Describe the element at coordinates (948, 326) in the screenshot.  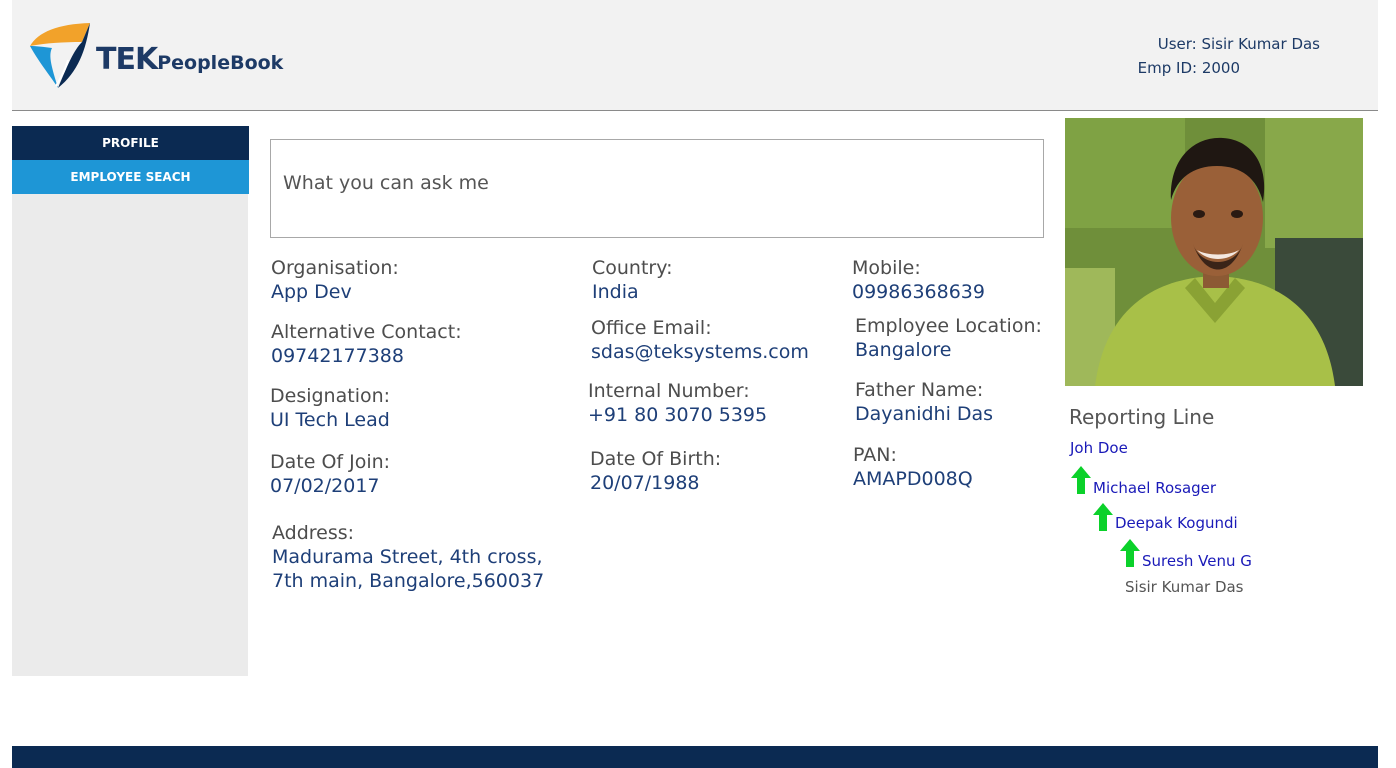
I see `emp-location-label: Employee Location:` at that location.